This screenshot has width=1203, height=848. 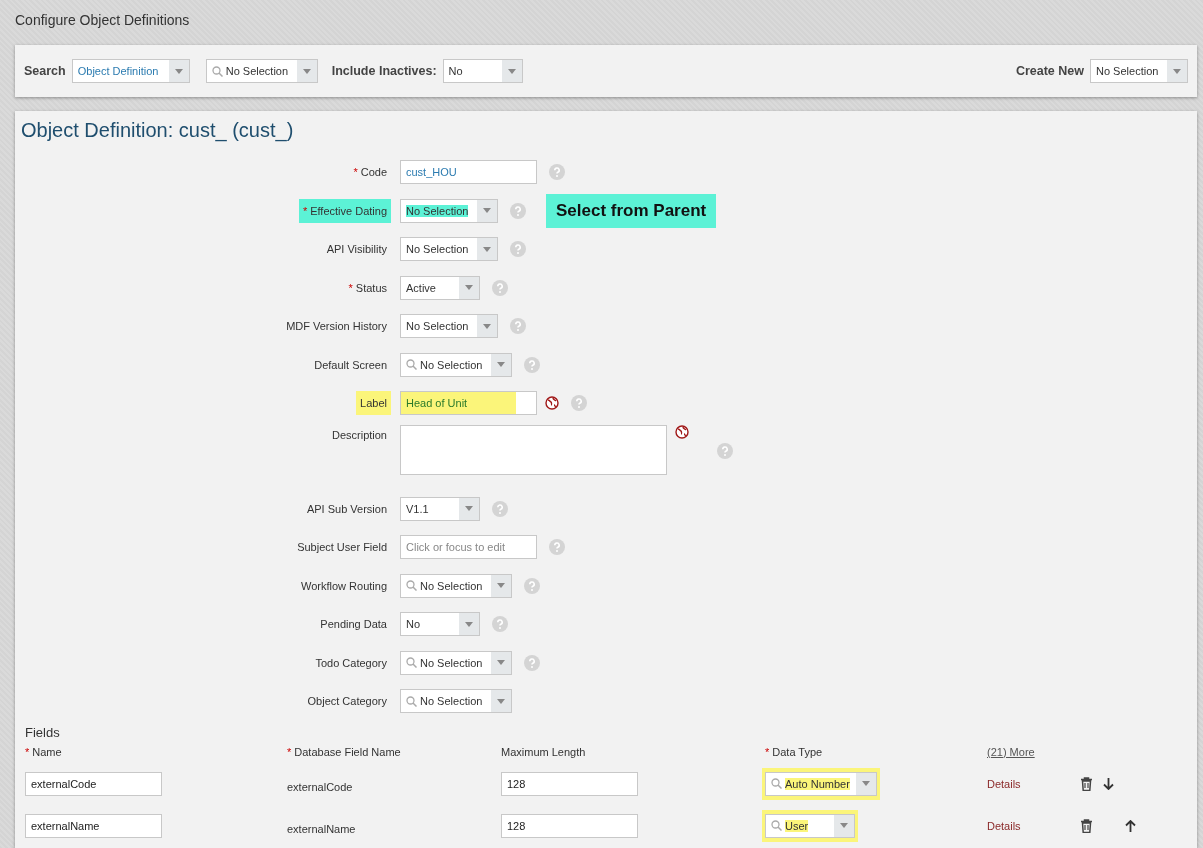 I want to click on page-title: Configure Object Definitions, so click(x=102, y=20).